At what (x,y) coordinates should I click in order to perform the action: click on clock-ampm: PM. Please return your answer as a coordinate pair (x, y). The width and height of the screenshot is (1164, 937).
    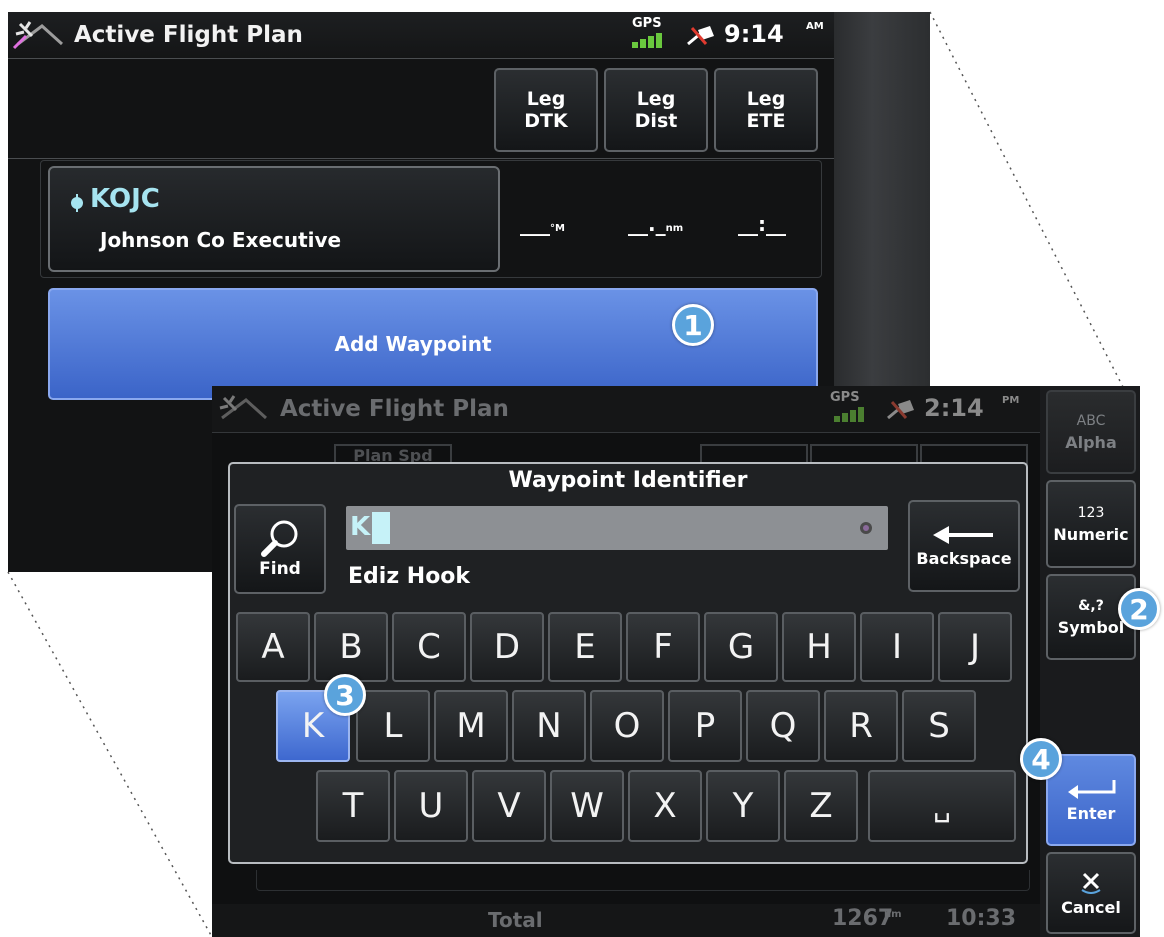
    Looking at the image, I should click on (1011, 400).